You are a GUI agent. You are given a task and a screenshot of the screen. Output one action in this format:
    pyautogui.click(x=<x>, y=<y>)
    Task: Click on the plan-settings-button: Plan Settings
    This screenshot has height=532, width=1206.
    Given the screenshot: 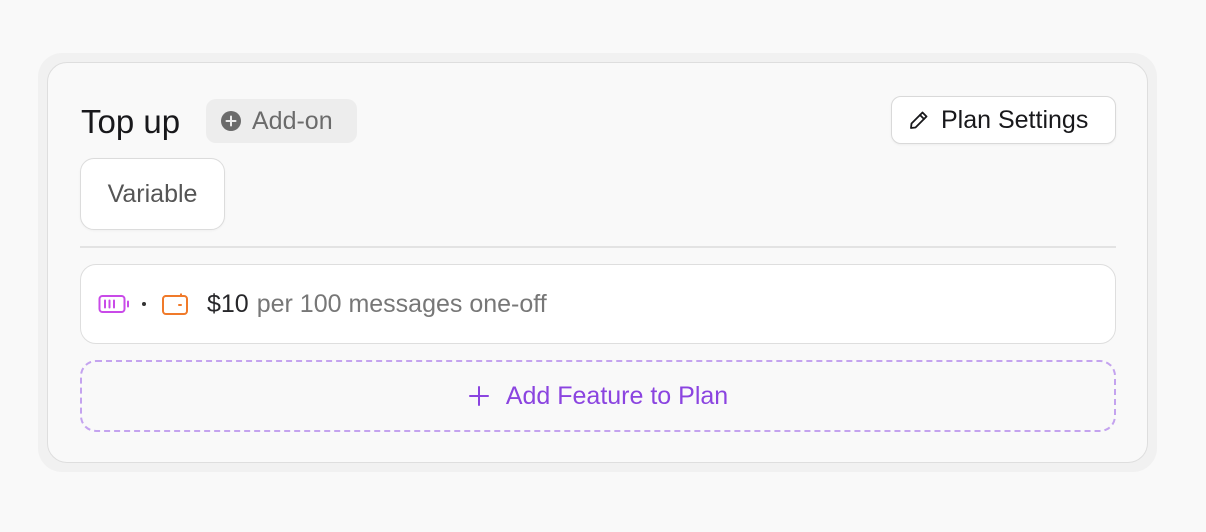 What is the action you would take?
    pyautogui.click(x=1003, y=120)
    